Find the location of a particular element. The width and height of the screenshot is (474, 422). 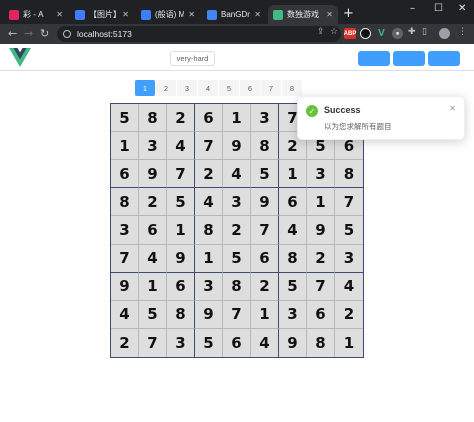

extension-circle-icon is located at coordinates (365, 33).